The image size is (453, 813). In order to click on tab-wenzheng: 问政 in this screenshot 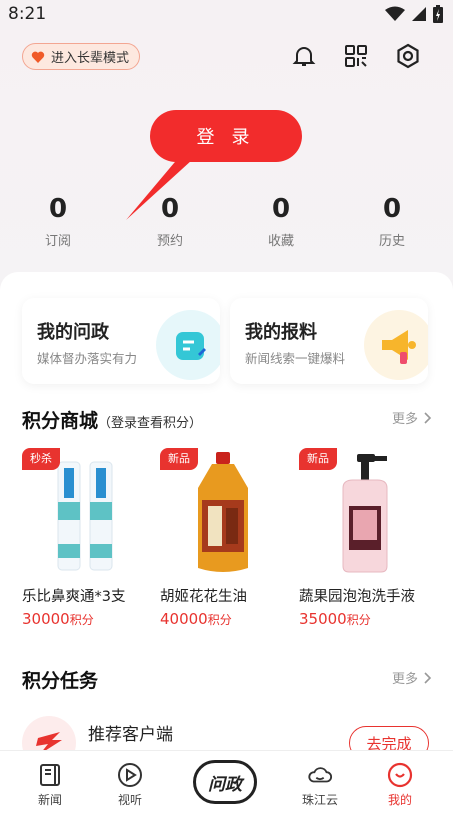, I will do `click(225, 782)`.